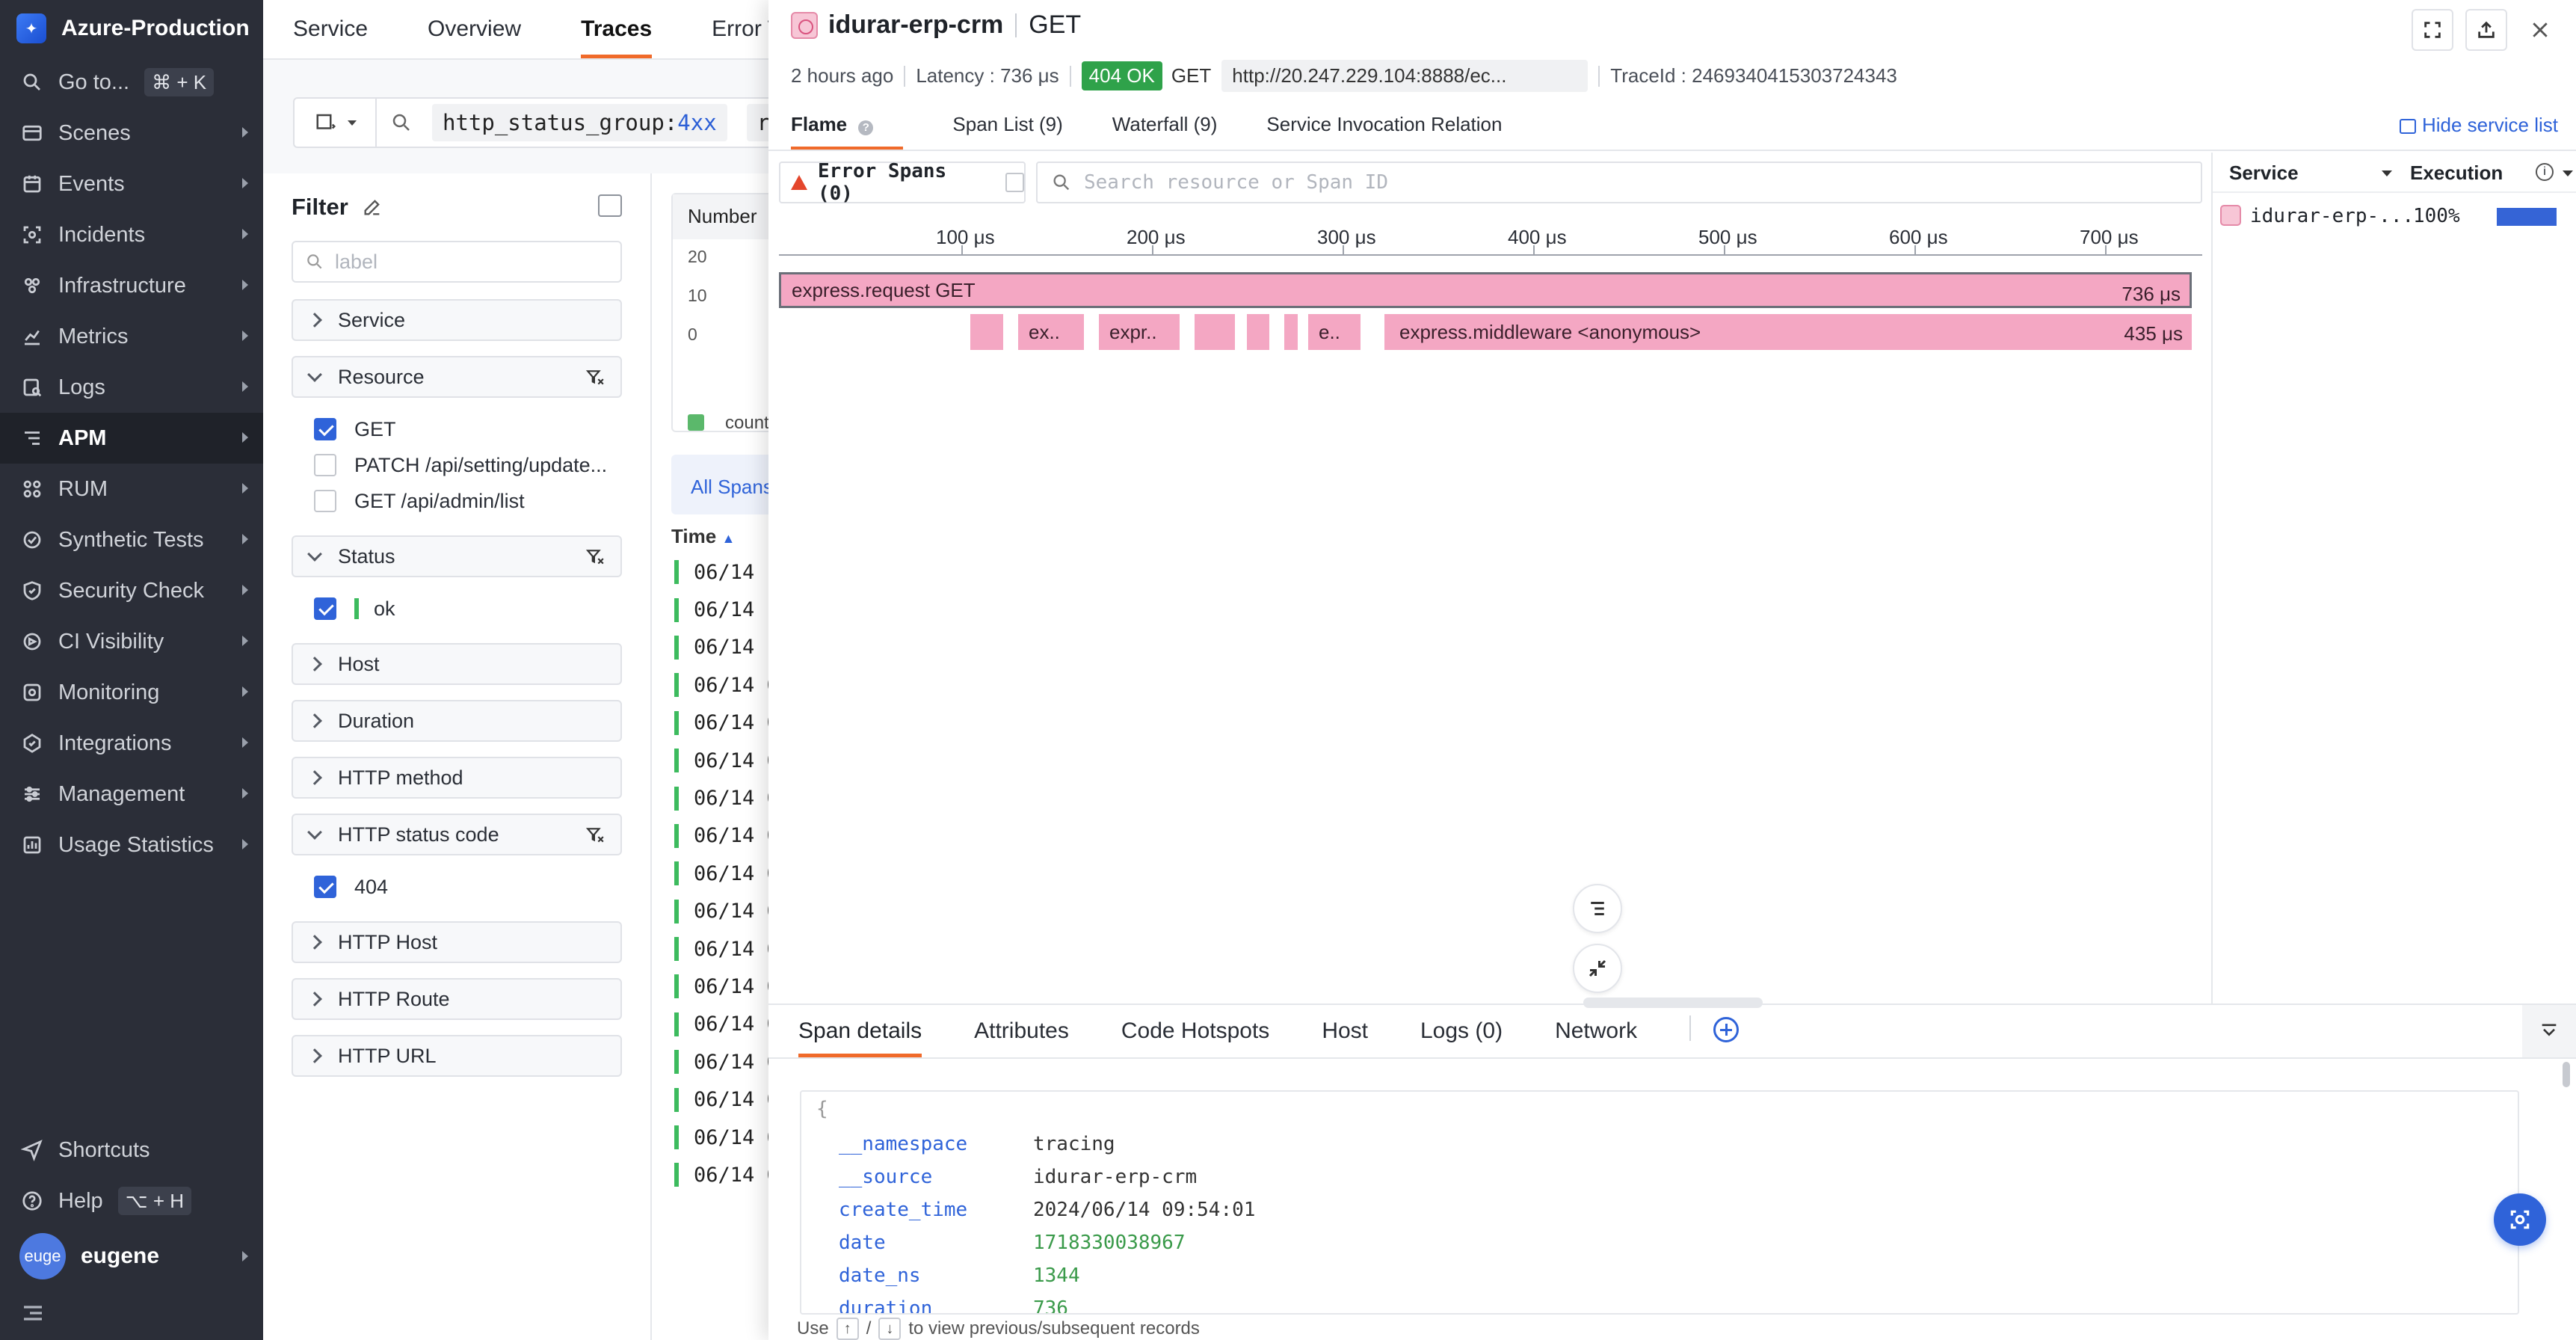 The width and height of the screenshot is (2576, 1340). What do you see at coordinates (747, 423) in the screenshot?
I see `legend-label: count` at bounding box center [747, 423].